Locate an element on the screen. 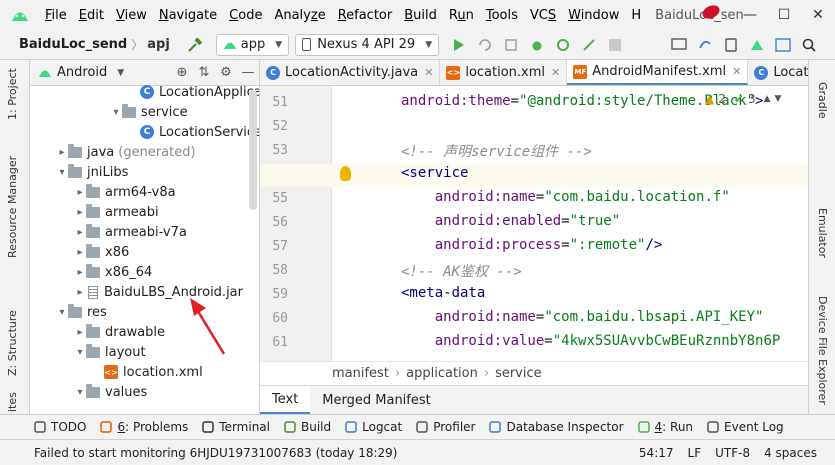 The height and width of the screenshot is (465, 835). tab-text: Text is located at coordinates (285, 400).